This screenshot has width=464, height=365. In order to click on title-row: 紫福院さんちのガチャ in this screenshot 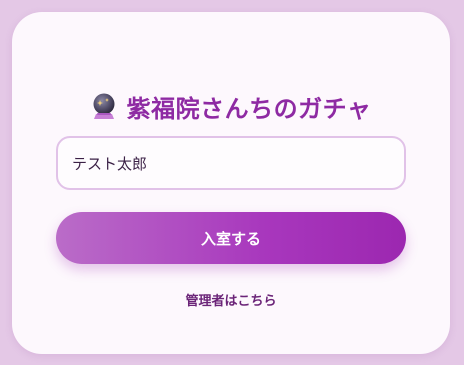, I will do `click(231, 106)`.